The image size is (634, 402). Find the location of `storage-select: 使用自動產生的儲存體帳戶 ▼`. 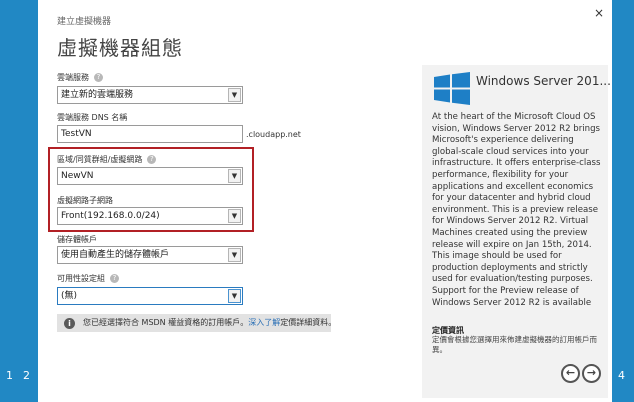

storage-select: 使用自動產生的儲存體帳戶 ▼ is located at coordinates (150, 255).